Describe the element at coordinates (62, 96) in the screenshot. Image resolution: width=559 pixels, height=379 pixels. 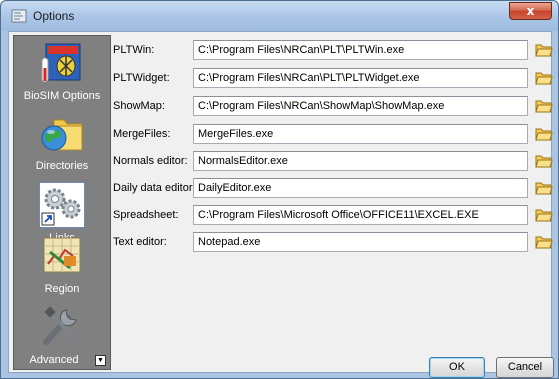
I see `nav-label: BioSIM Options` at that location.